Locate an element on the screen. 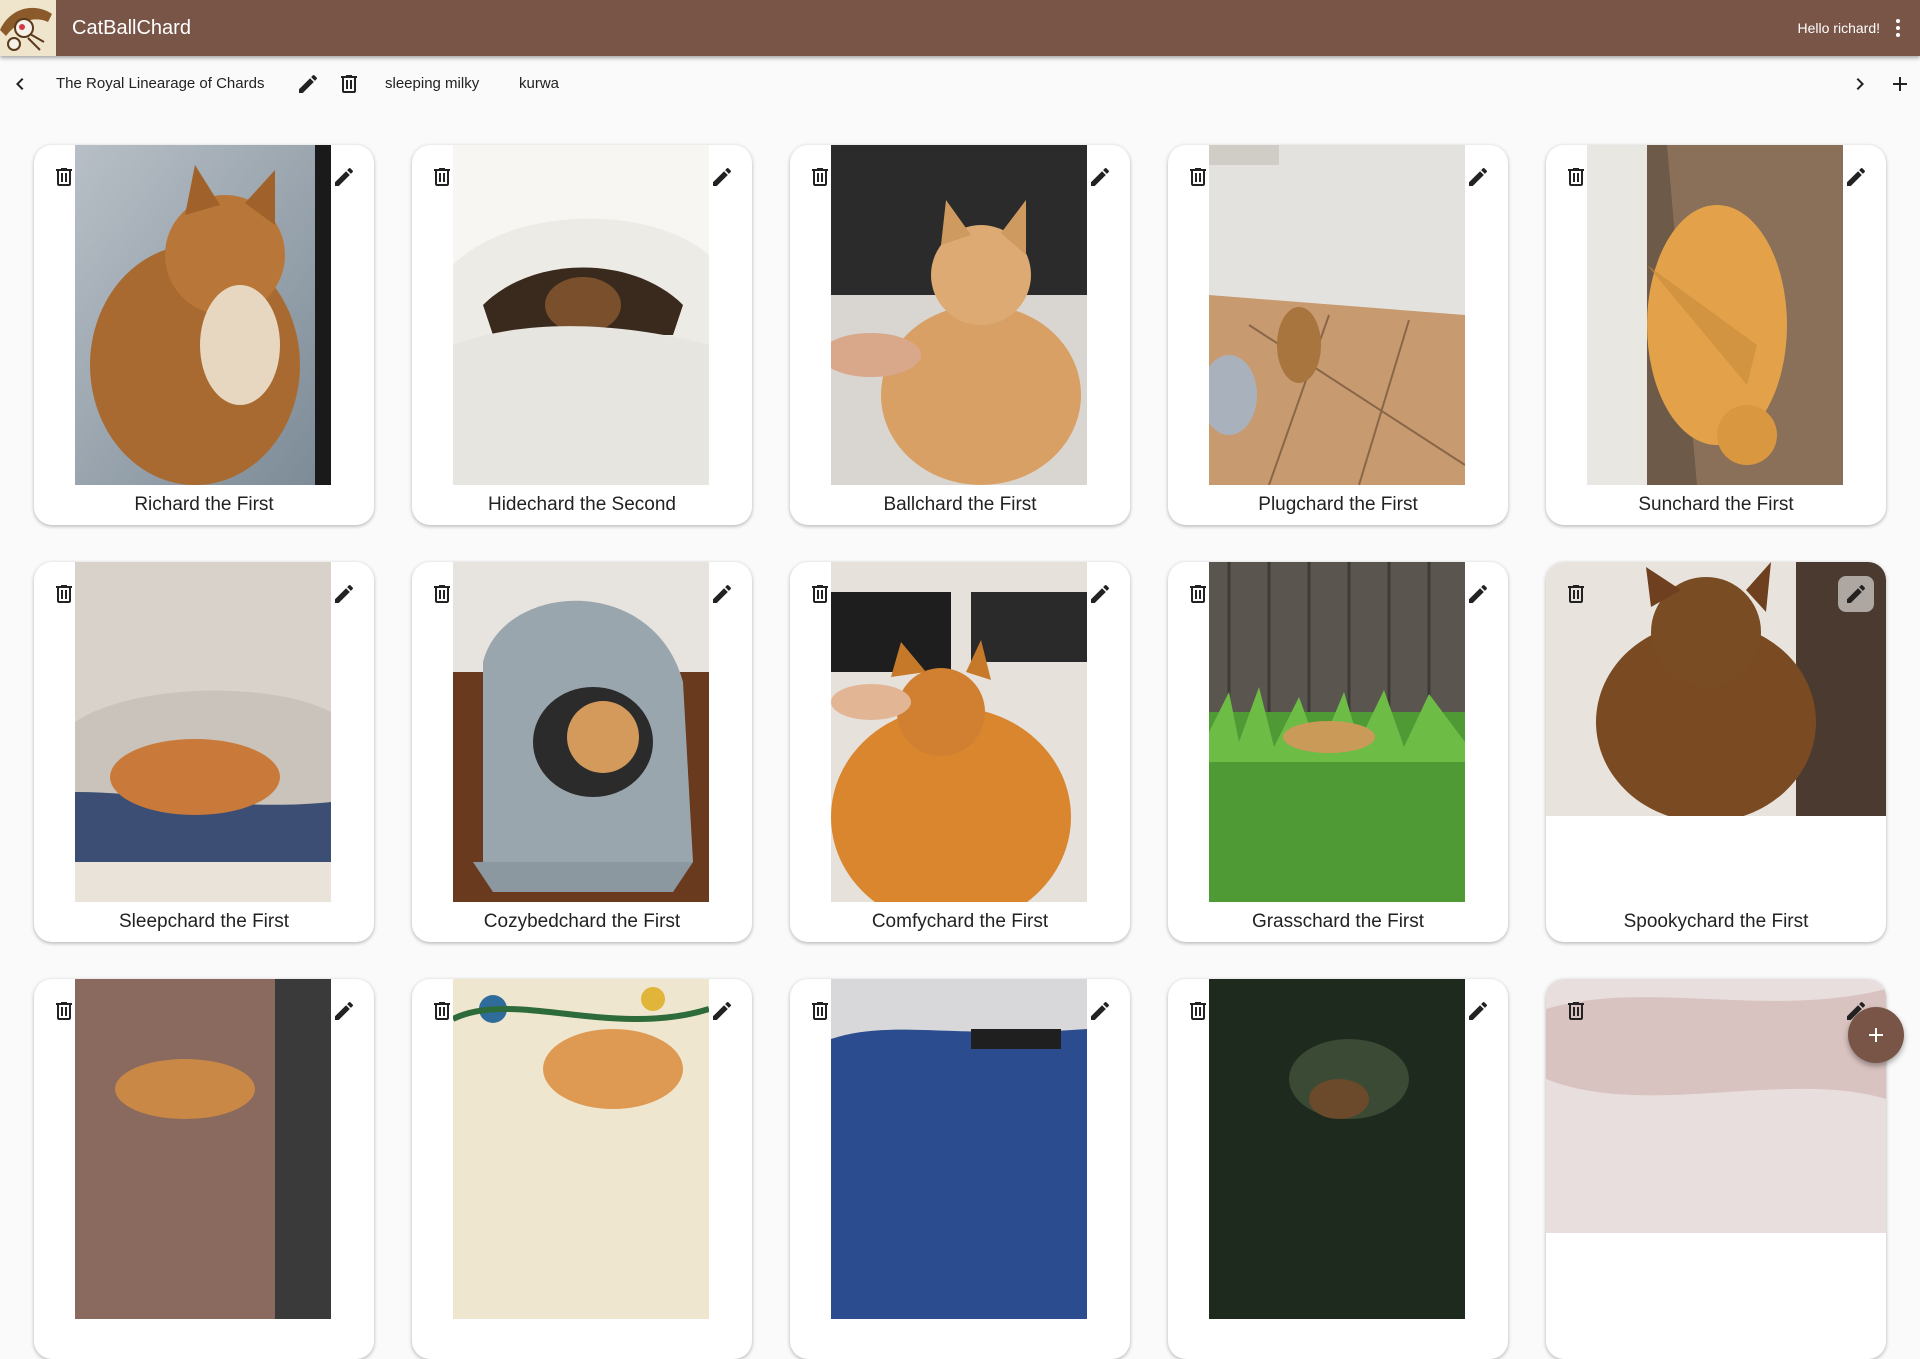 The image size is (1920, 1359). cat-card: Spookychard the First is located at coordinates (1716, 752).